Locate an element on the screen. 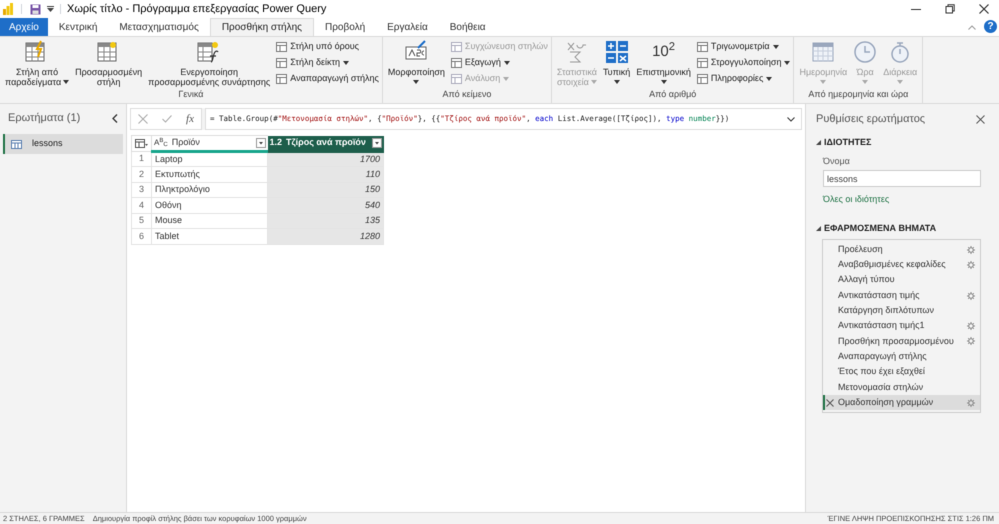  ribbon-button: Στρογγυλοποίηση is located at coordinates (743, 63).